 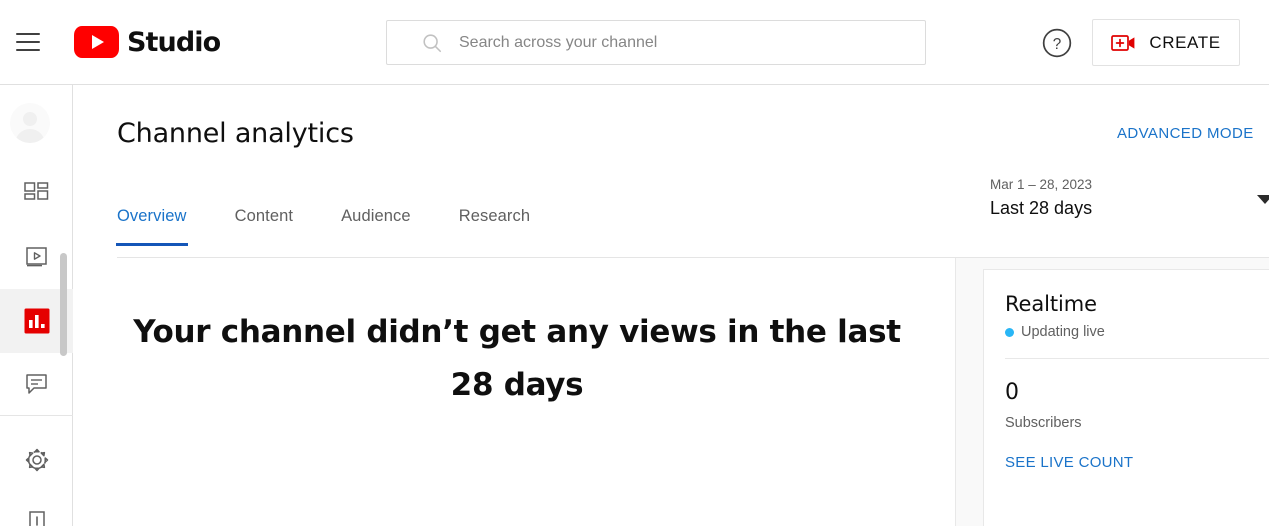 What do you see at coordinates (1041, 208) in the screenshot?
I see `date-range-preset-label: Last 28 days` at bounding box center [1041, 208].